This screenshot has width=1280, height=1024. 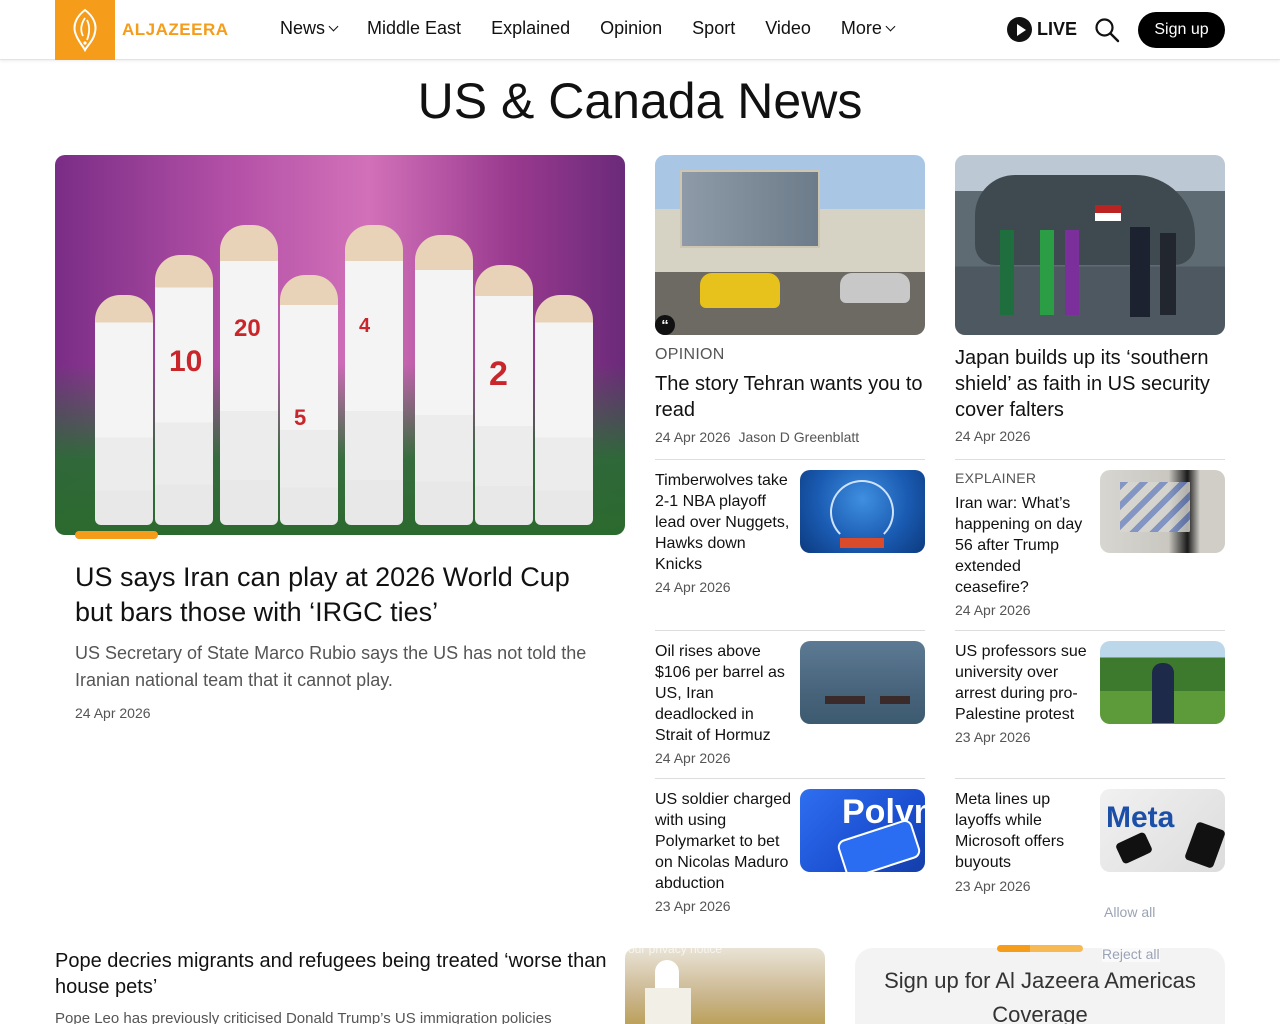 What do you see at coordinates (116, 535) in the screenshot?
I see `hero-accent-bar` at bounding box center [116, 535].